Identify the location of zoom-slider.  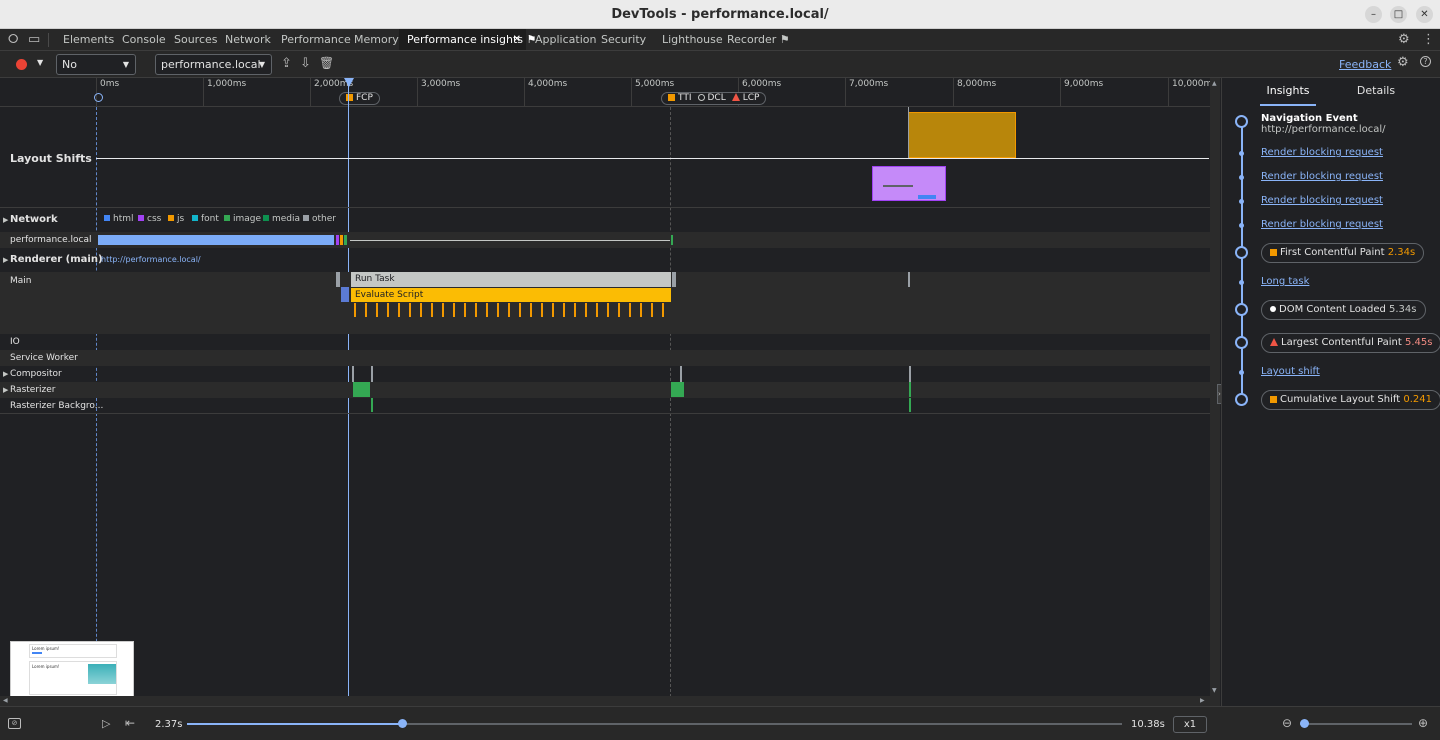
(1356, 723).